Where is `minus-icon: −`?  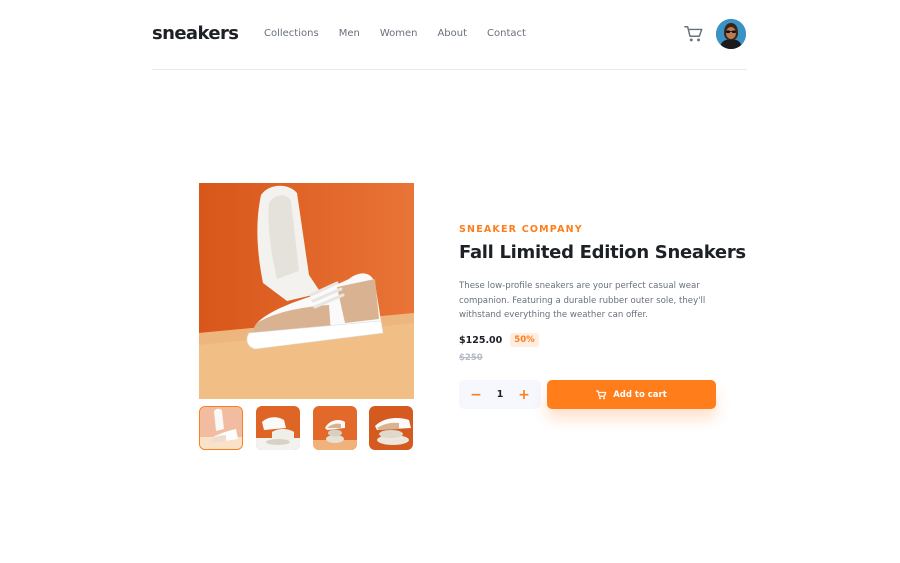
minus-icon: − is located at coordinates (476, 394).